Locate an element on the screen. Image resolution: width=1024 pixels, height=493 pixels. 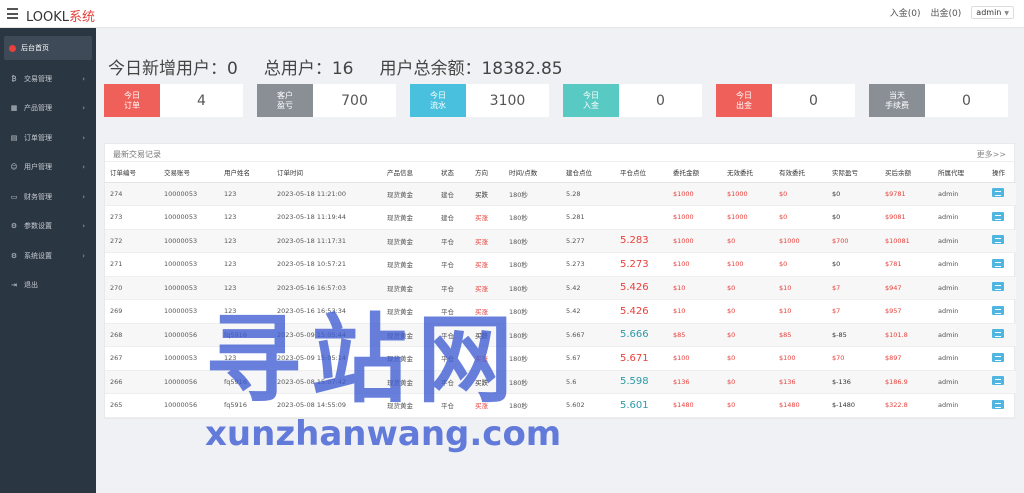
deposit-link: 入金(0) is located at coordinates (905, 12).